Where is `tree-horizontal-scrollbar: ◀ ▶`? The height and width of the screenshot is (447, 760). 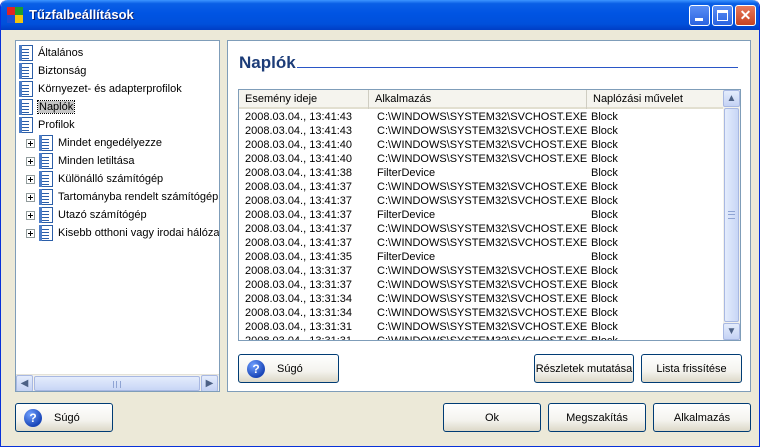
tree-horizontal-scrollbar: ◀ ▶ is located at coordinates (117, 382).